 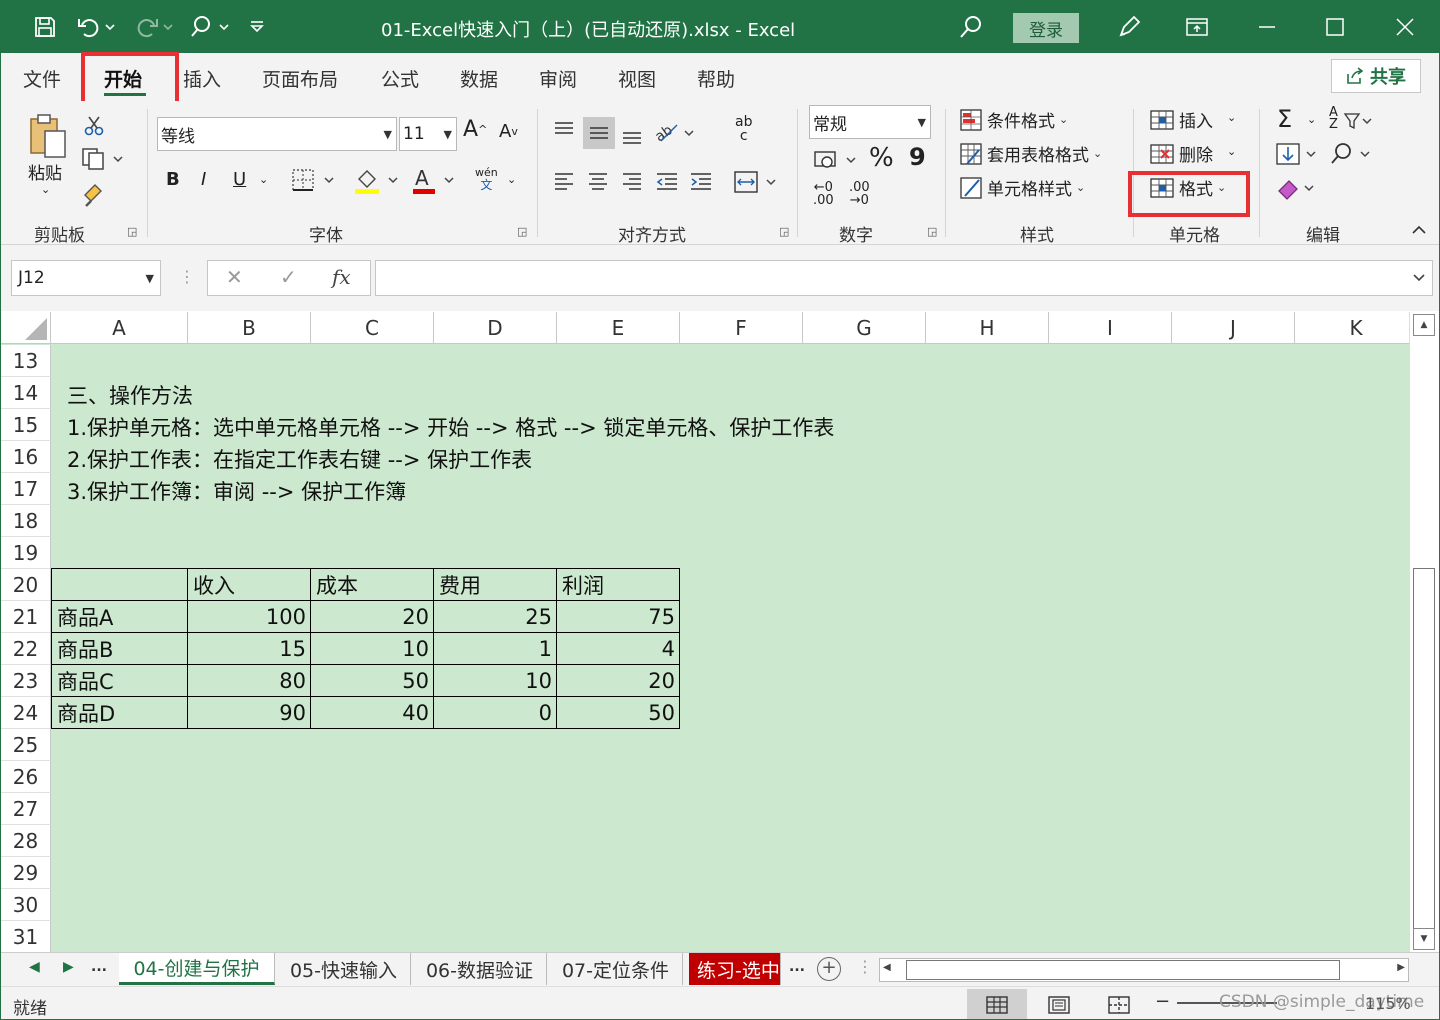 I want to click on tab-splitter-icon: ⋮, so click(x=865, y=966).